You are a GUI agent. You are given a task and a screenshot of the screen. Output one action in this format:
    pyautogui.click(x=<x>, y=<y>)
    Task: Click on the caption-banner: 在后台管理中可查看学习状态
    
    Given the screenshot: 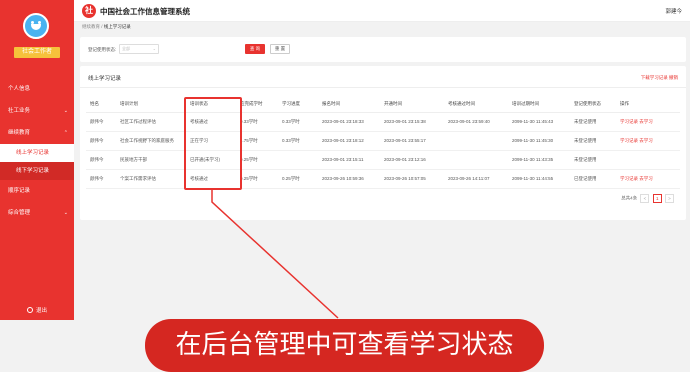 What is the action you would take?
    pyautogui.click(x=344, y=345)
    